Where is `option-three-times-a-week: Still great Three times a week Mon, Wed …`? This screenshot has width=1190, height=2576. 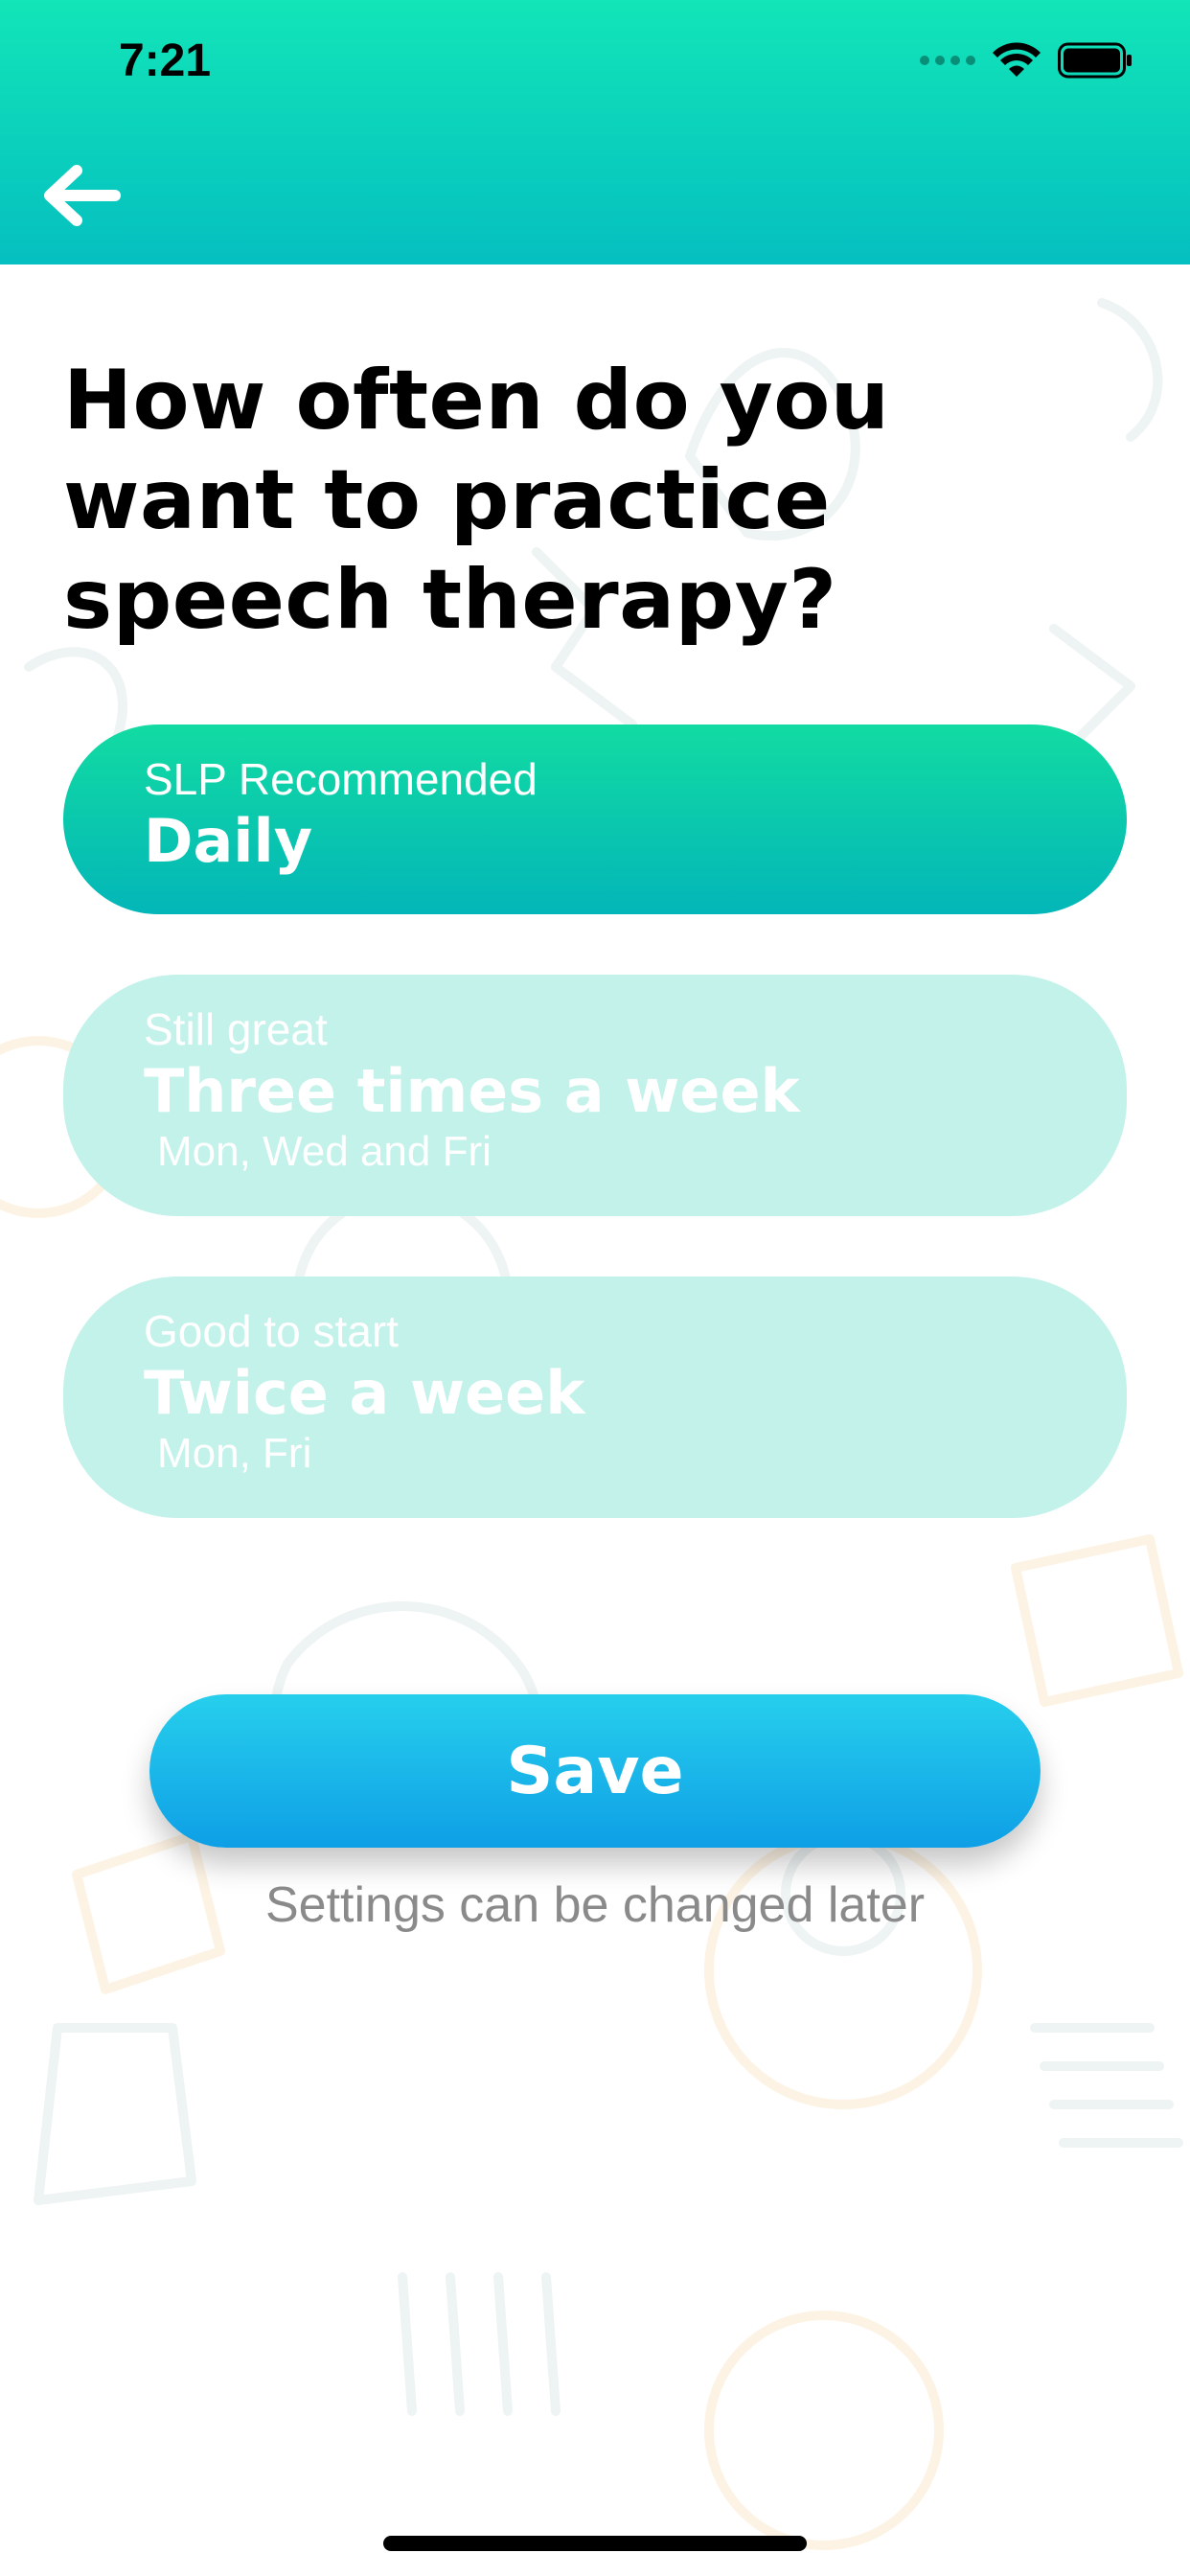 option-three-times-a-week: Still great Three times a week Mon, Wed … is located at coordinates (595, 1095).